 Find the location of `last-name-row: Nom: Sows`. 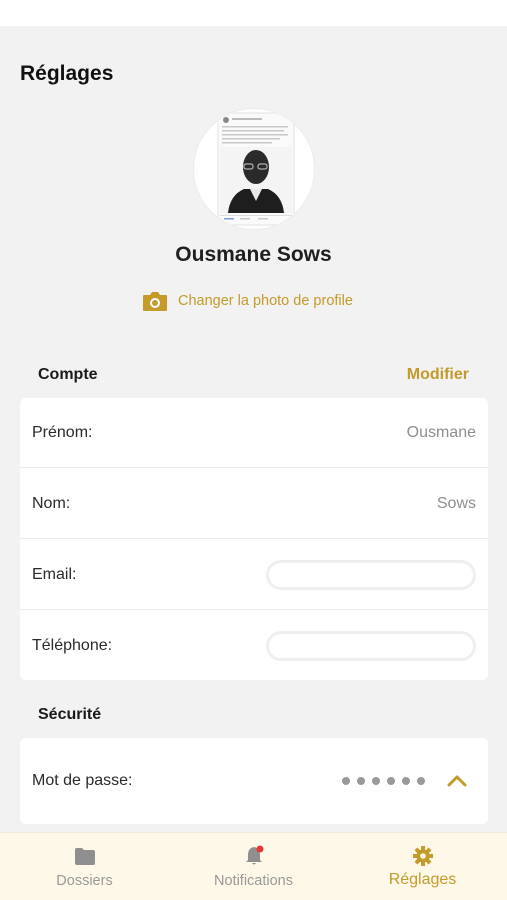

last-name-row: Nom: Sows is located at coordinates (254, 504).